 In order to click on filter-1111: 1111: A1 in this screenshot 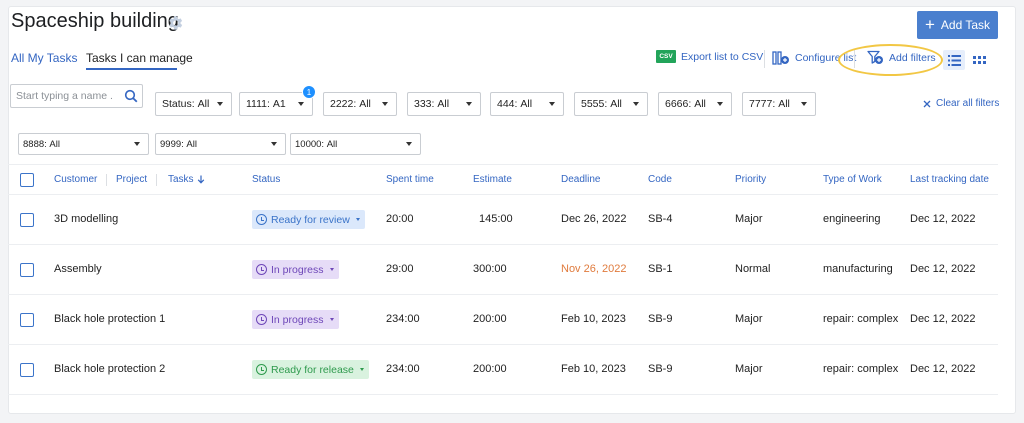, I will do `click(276, 104)`.